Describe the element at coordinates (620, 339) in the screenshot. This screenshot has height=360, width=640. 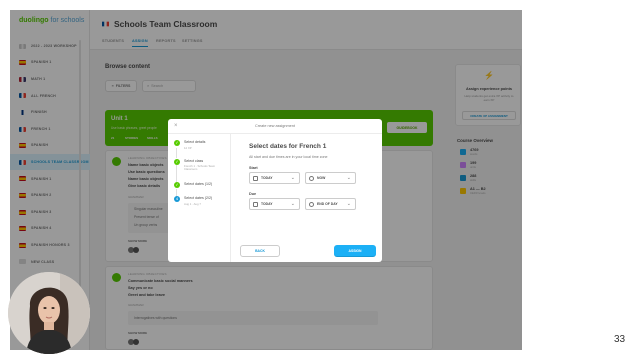
I see `slide-number: 33` at that location.